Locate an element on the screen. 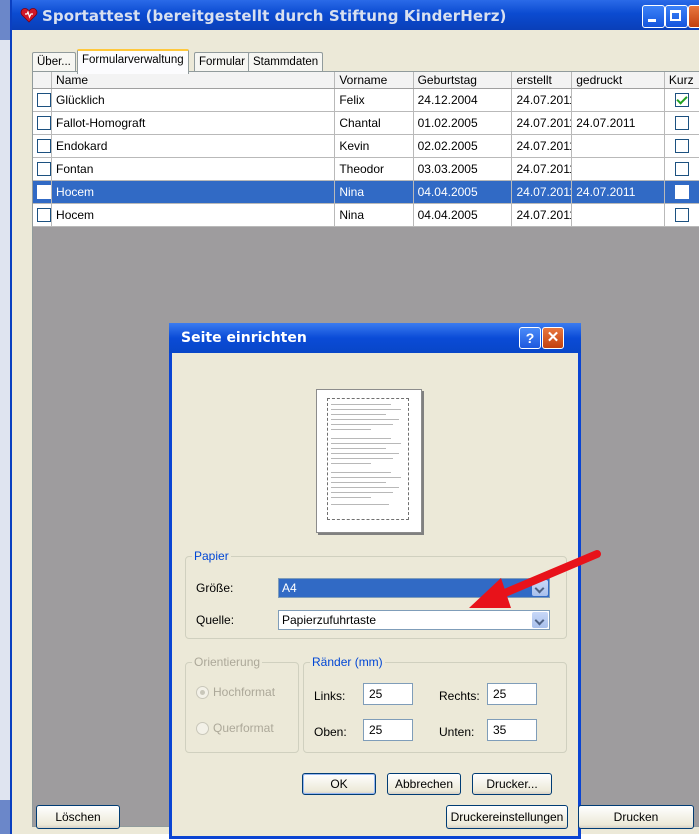 The height and width of the screenshot is (839, 699). hochformat-radio: Hochformat is located at coordinates (235, 692).